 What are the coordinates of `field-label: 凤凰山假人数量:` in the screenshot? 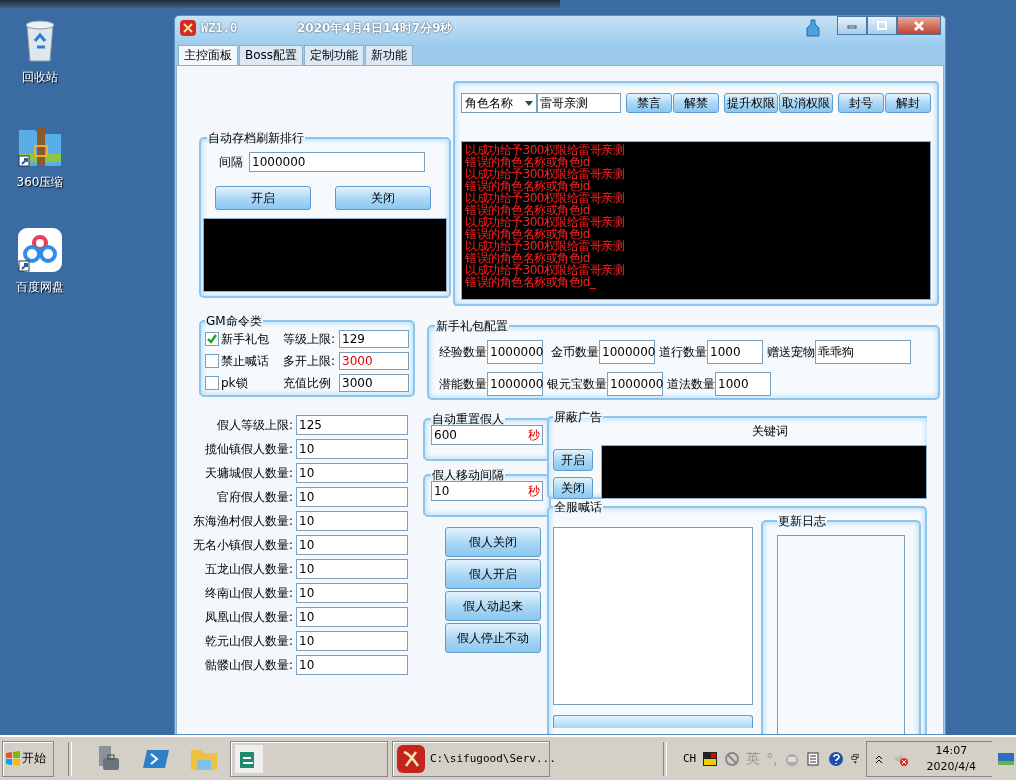 It's located at (248, 617).